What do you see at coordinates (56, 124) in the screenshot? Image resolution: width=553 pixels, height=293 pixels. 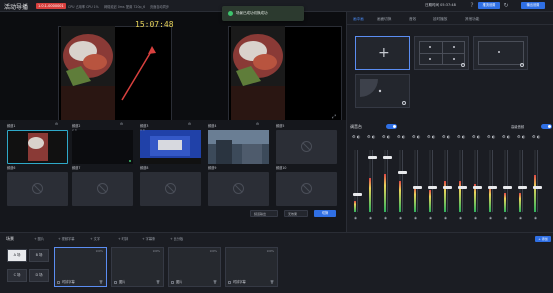 I see `source-1-settings-icon: ⚙` at bounding box center [56, 124].